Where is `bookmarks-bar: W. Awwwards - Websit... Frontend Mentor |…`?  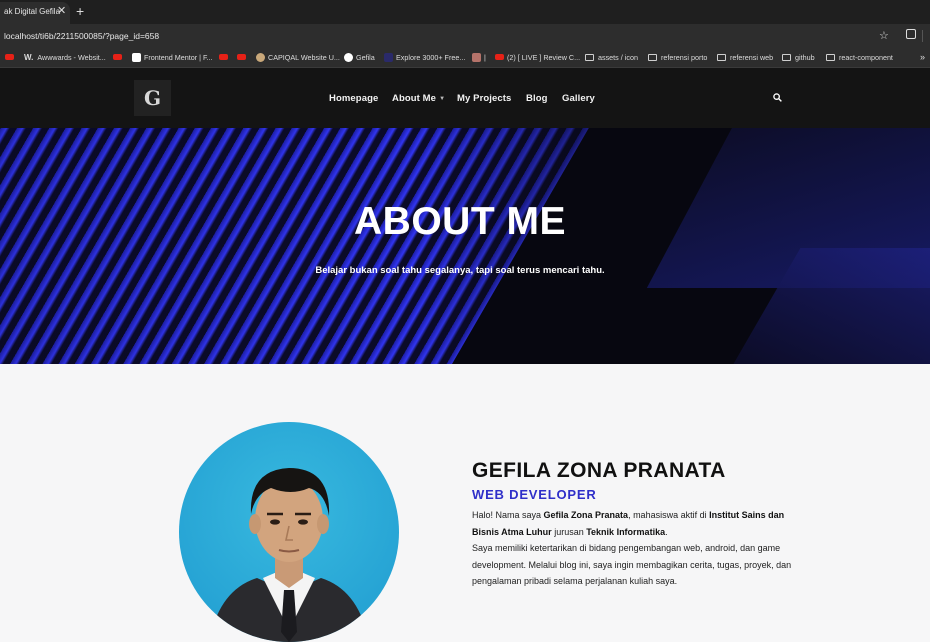
bookmarks-bar: W. Awwwards - Websit... Frontend Mentor |… is located at coordinates (465, 58).